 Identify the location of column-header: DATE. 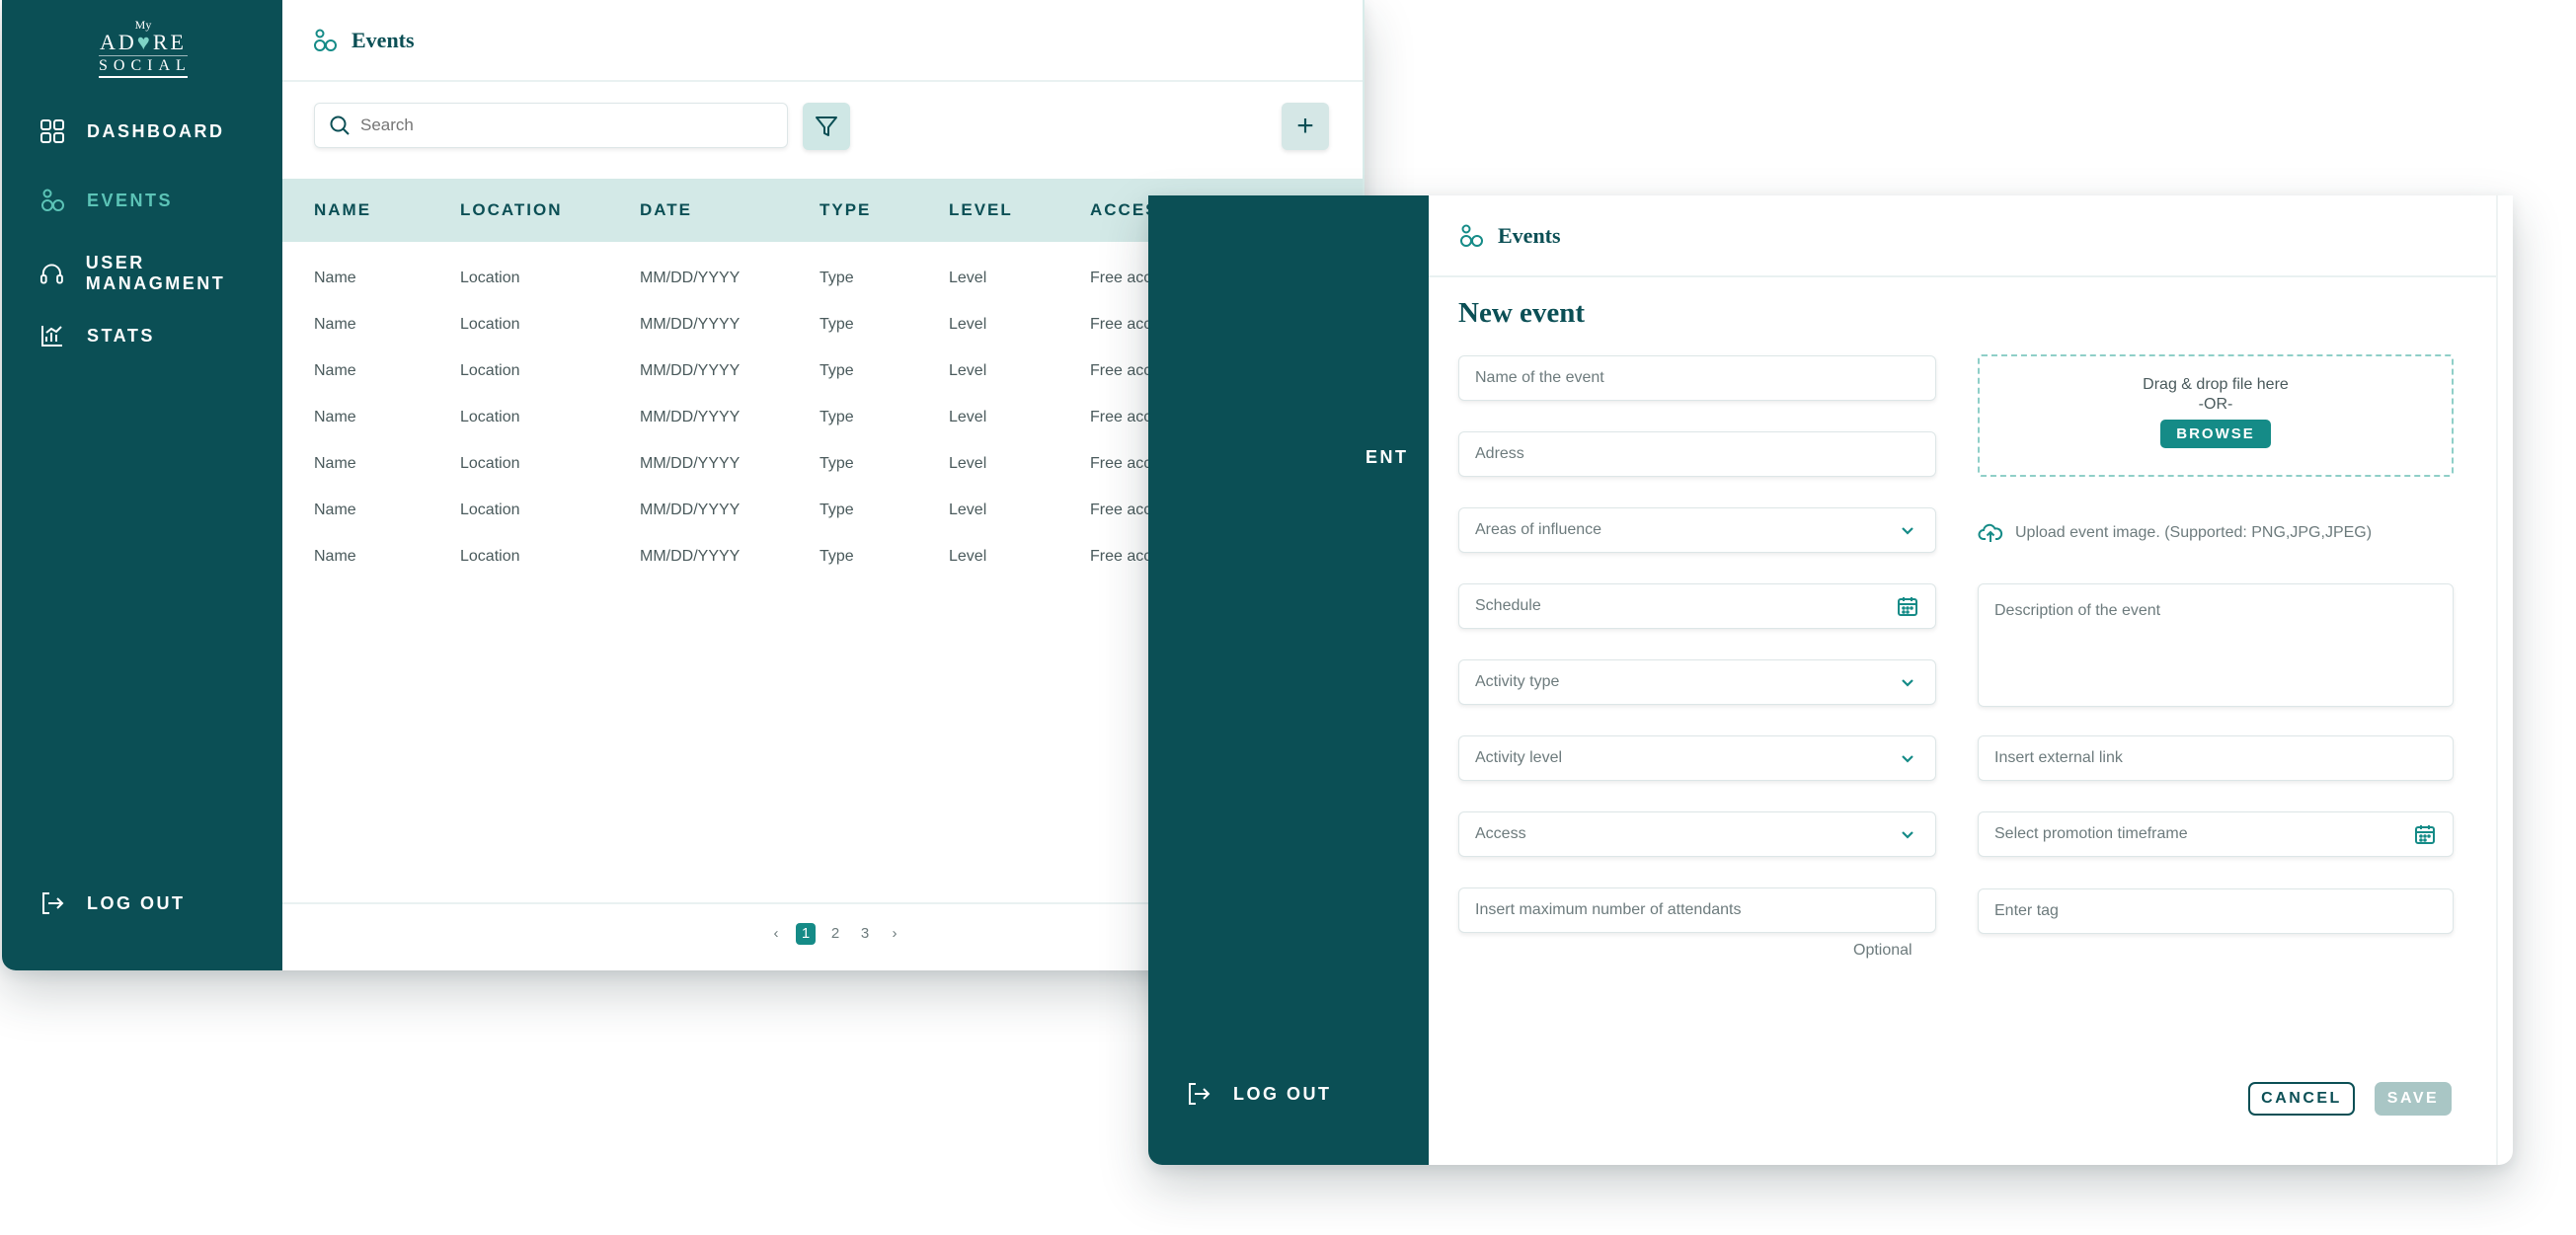
(666, 210).